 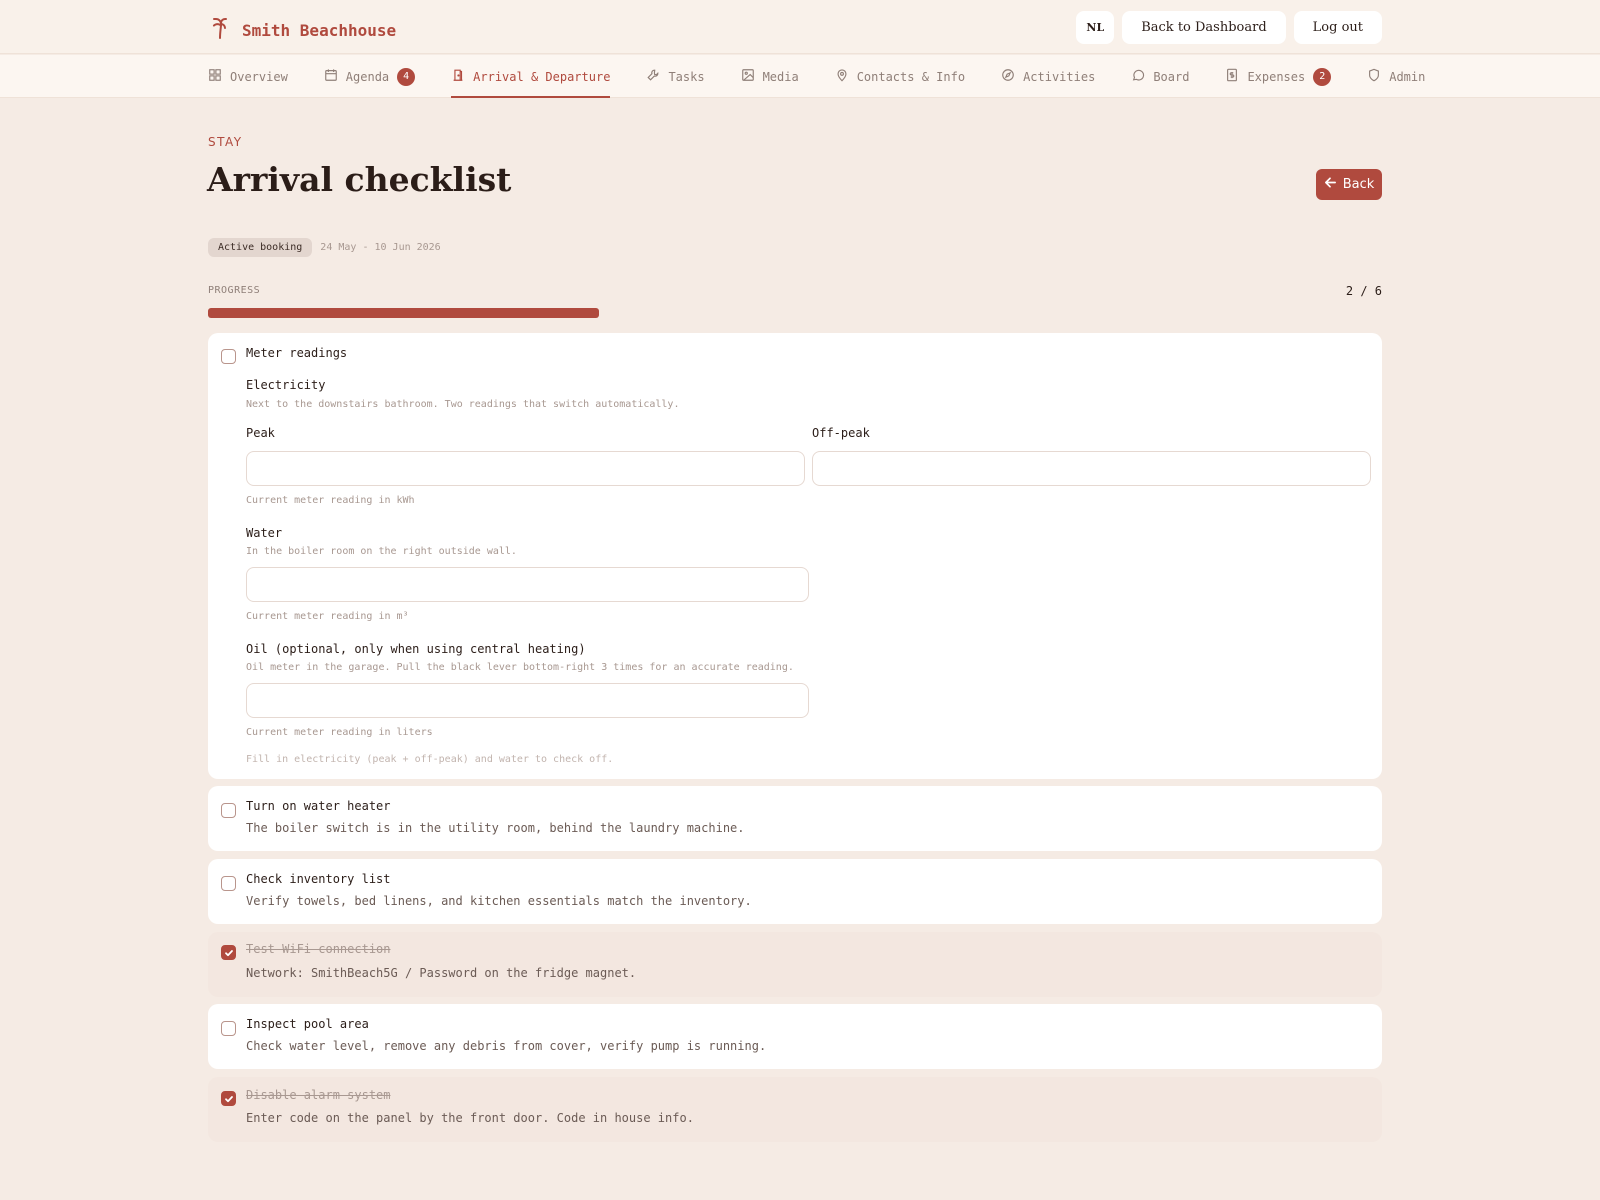 I want to click on image-icon, so click(x=748, y=76).